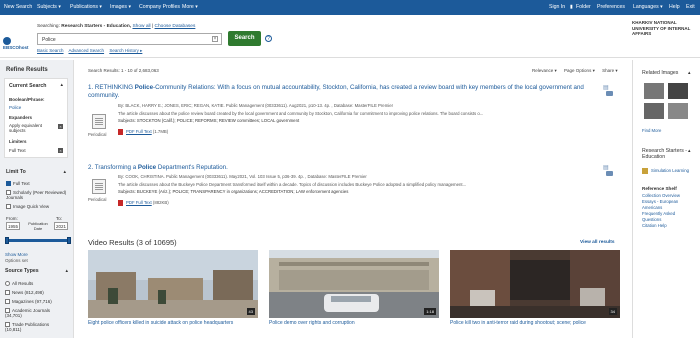 This screenshot has width=700, height=338. I want to click on limit-to-heading: Limit To, so click(16, 172).